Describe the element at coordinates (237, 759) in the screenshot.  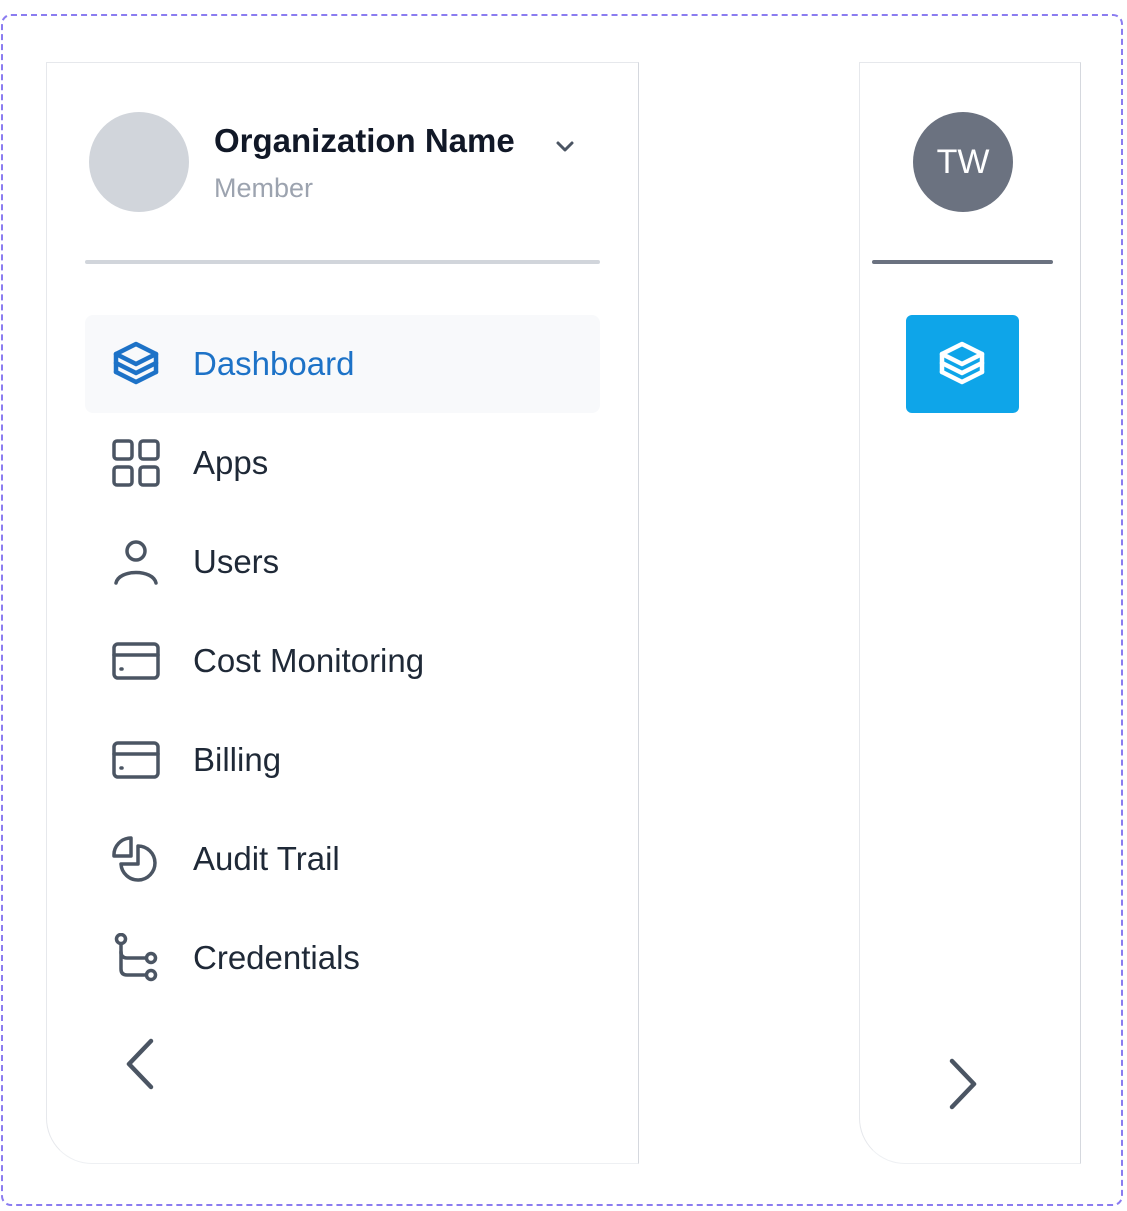
I see `nav-label-billing: Billing` at that location.